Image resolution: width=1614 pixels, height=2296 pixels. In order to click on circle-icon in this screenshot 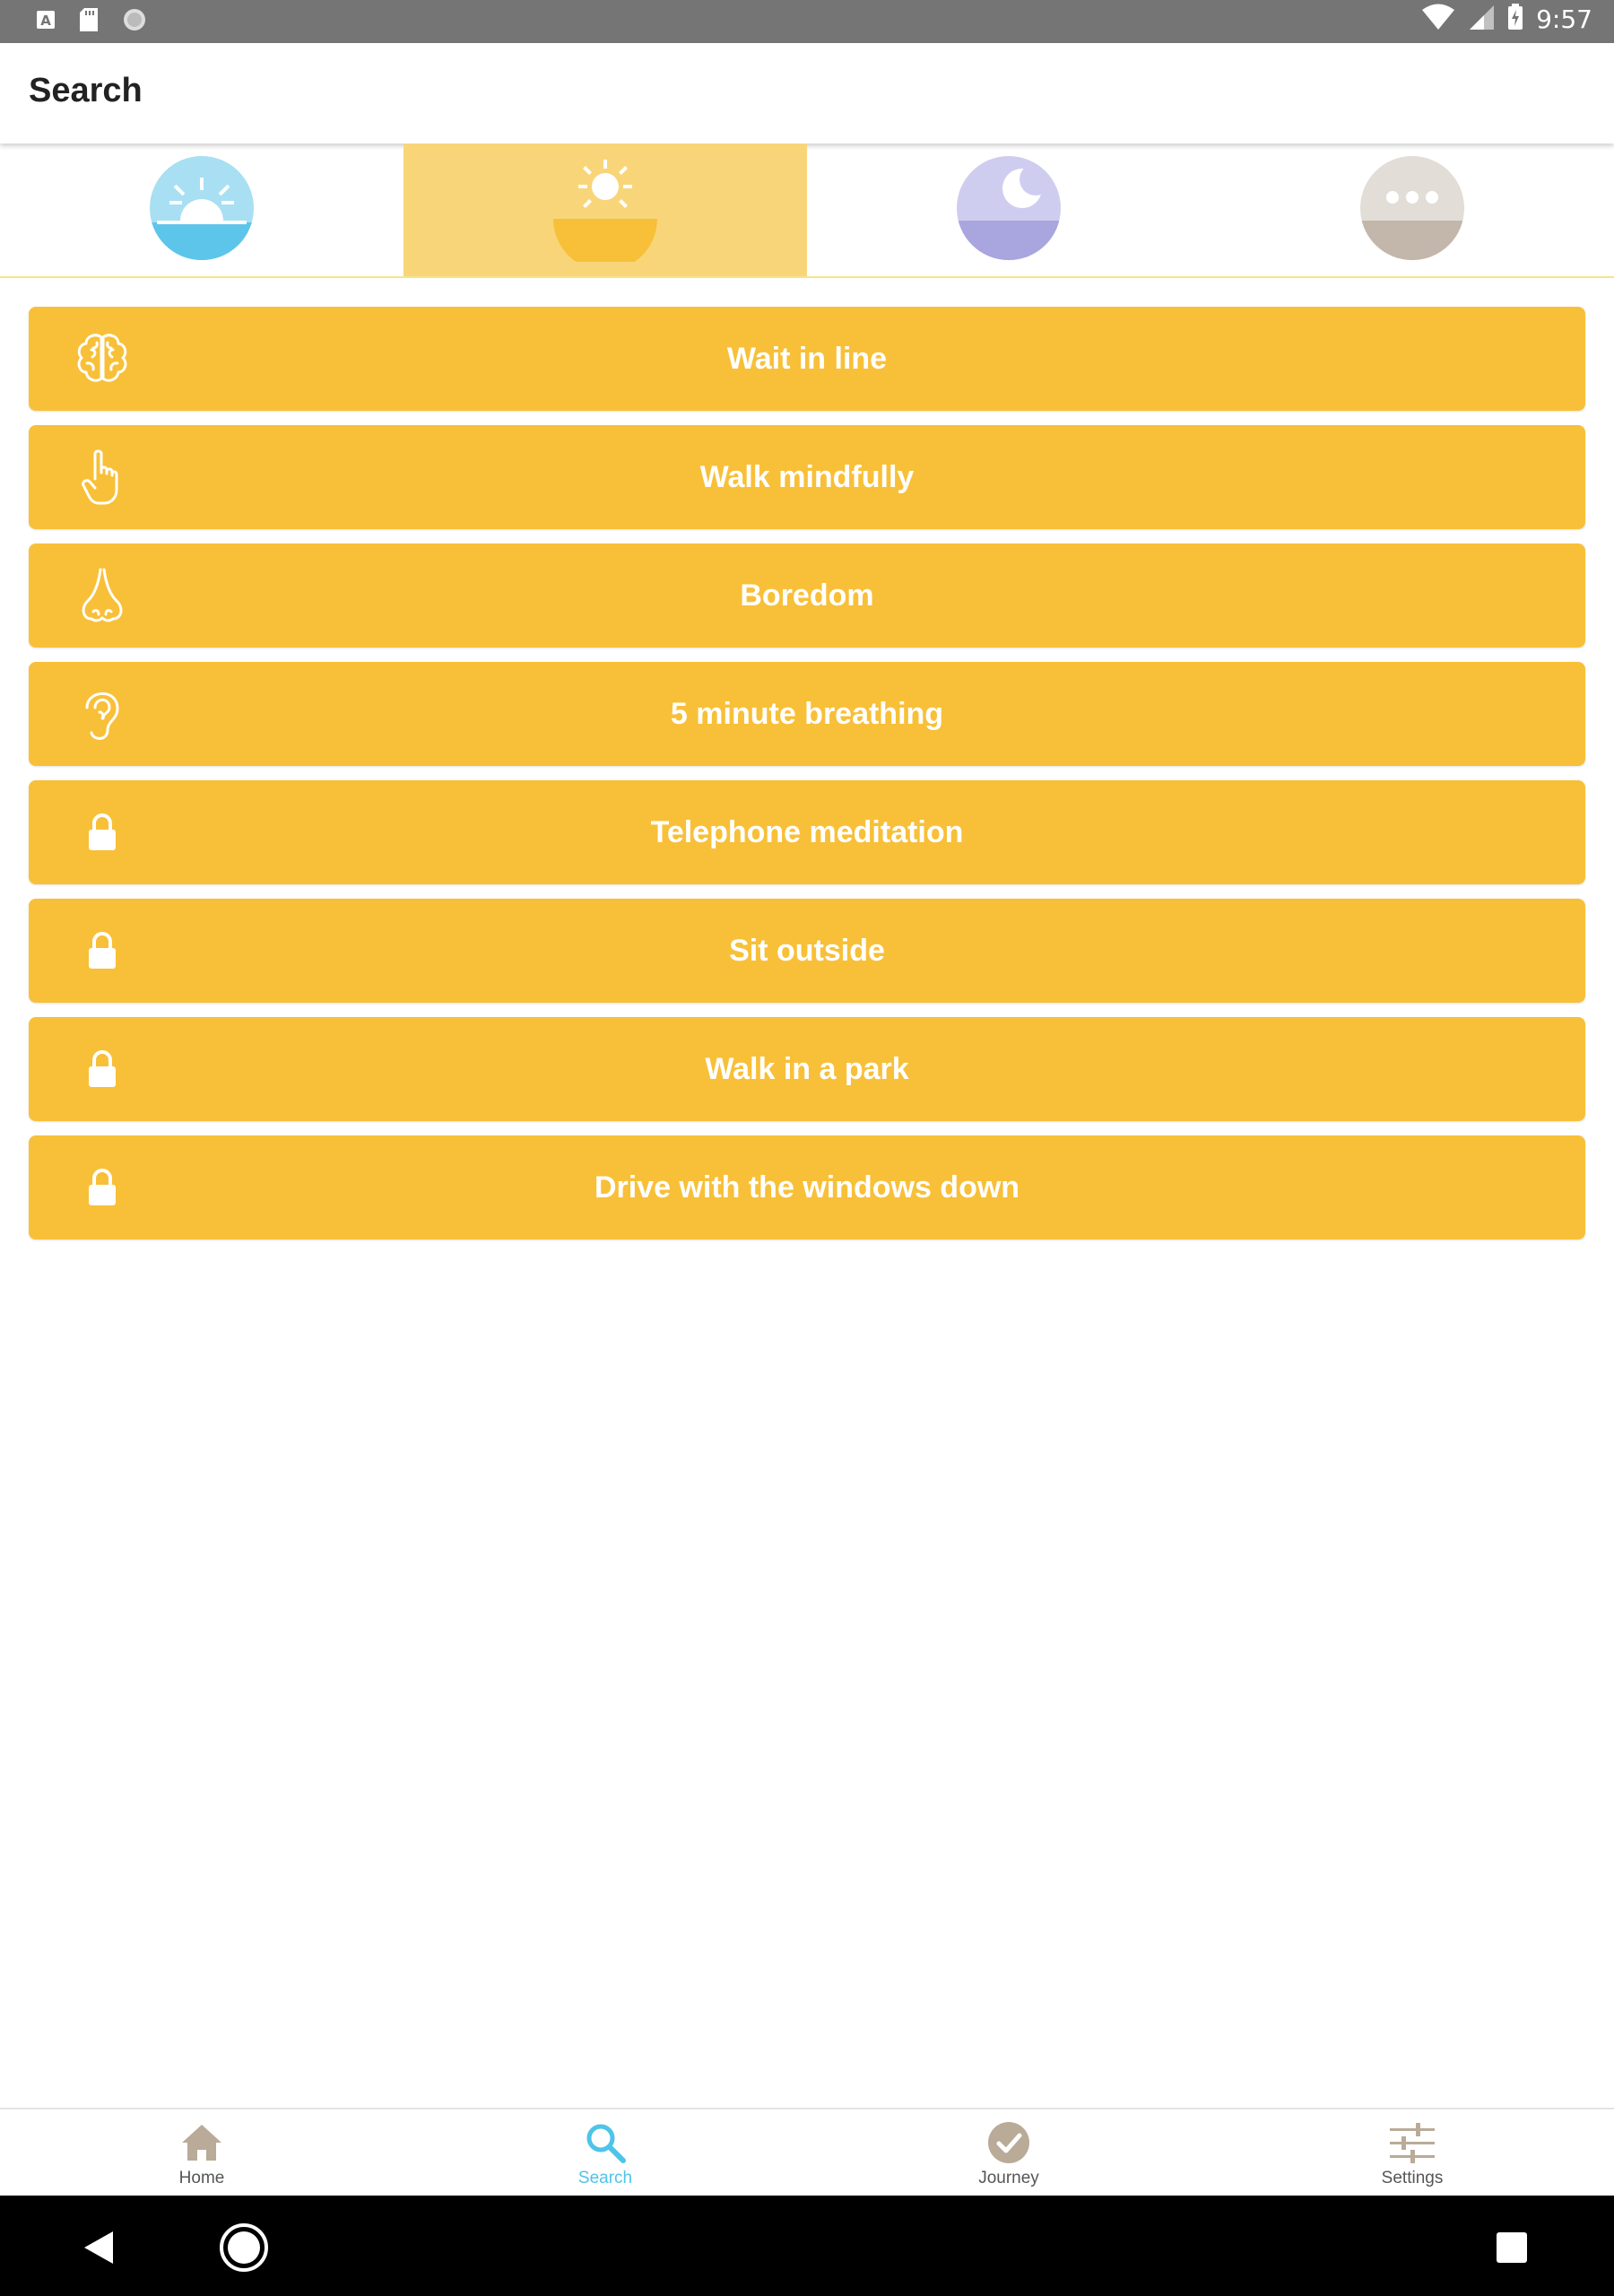, I will do `click(134, 22)`.